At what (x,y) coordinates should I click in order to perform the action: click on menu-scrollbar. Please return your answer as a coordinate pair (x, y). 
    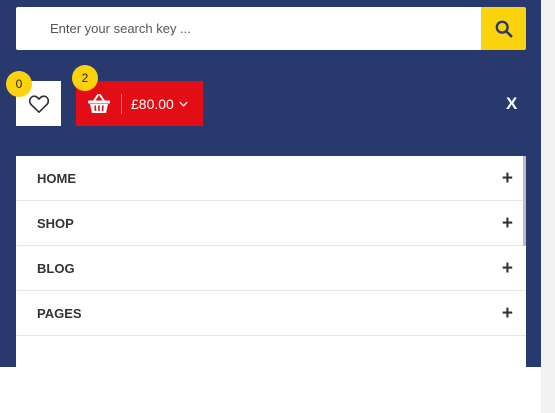
    Looking at the image, I should click on (524, 201).